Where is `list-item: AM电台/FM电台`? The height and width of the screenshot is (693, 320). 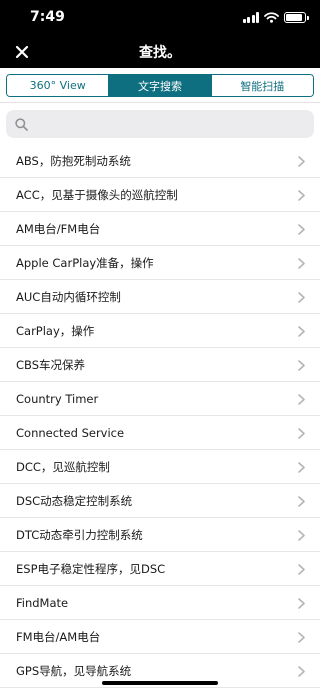
list-item: AM电台/FM电台 is located at coordinates (160, 229).